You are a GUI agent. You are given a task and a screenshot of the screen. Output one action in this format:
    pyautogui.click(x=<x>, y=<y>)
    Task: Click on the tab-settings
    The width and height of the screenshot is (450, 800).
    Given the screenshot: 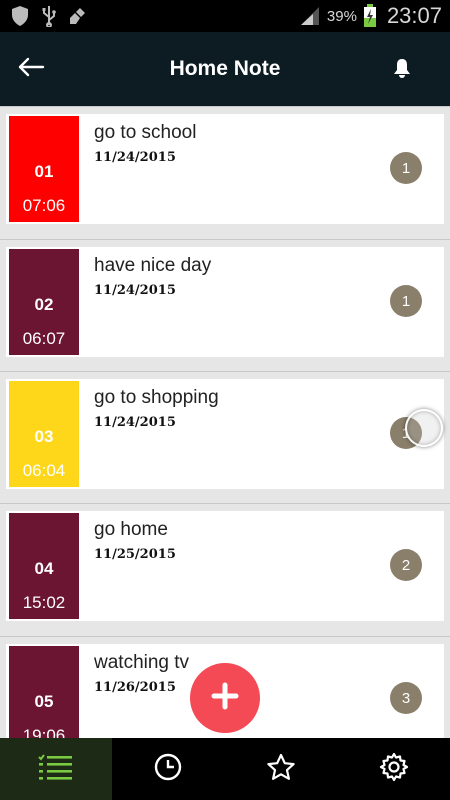 What is the action you would take?
    pyautogui.click(x=394, y=769)
    